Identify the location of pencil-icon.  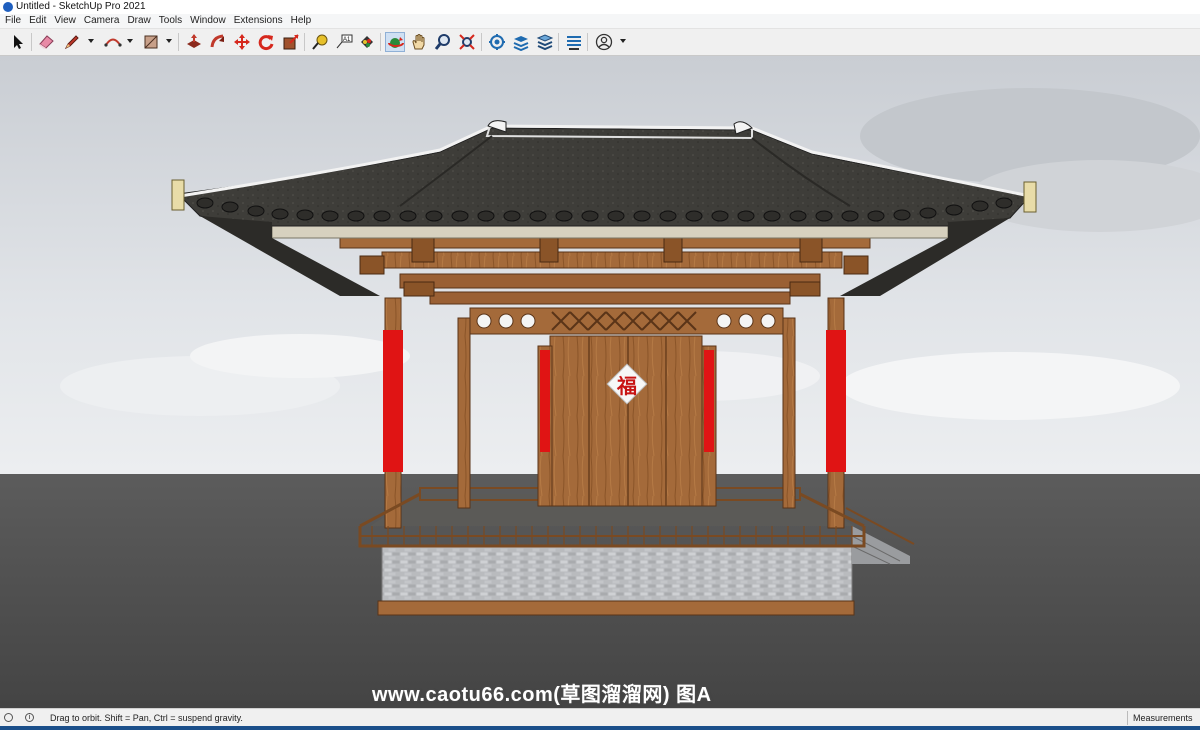
(71, 42).